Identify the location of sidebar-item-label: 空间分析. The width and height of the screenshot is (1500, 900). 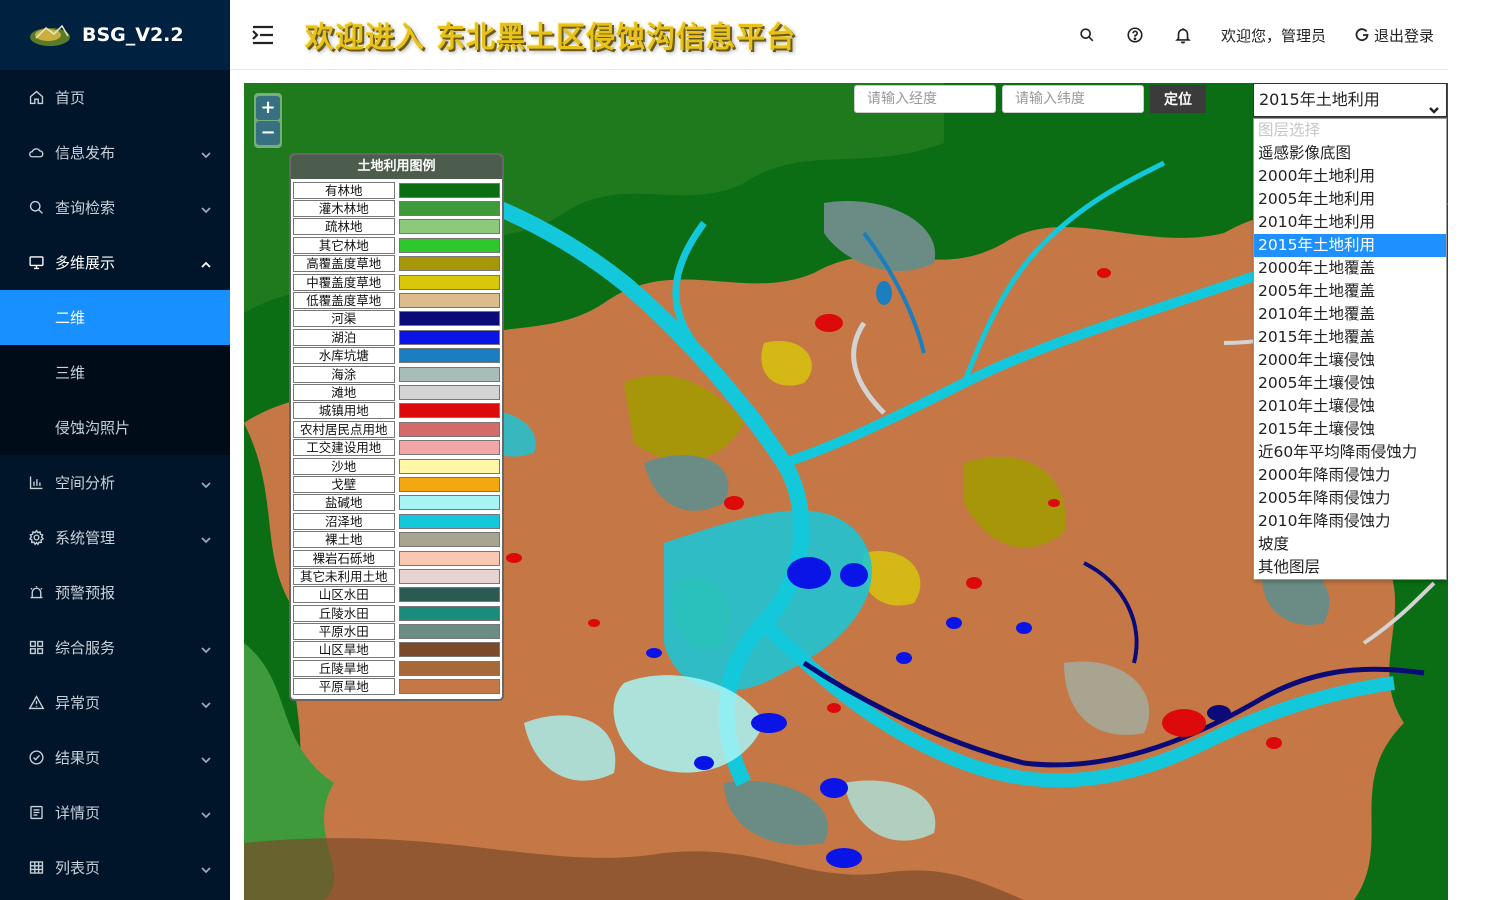
(85, 483).